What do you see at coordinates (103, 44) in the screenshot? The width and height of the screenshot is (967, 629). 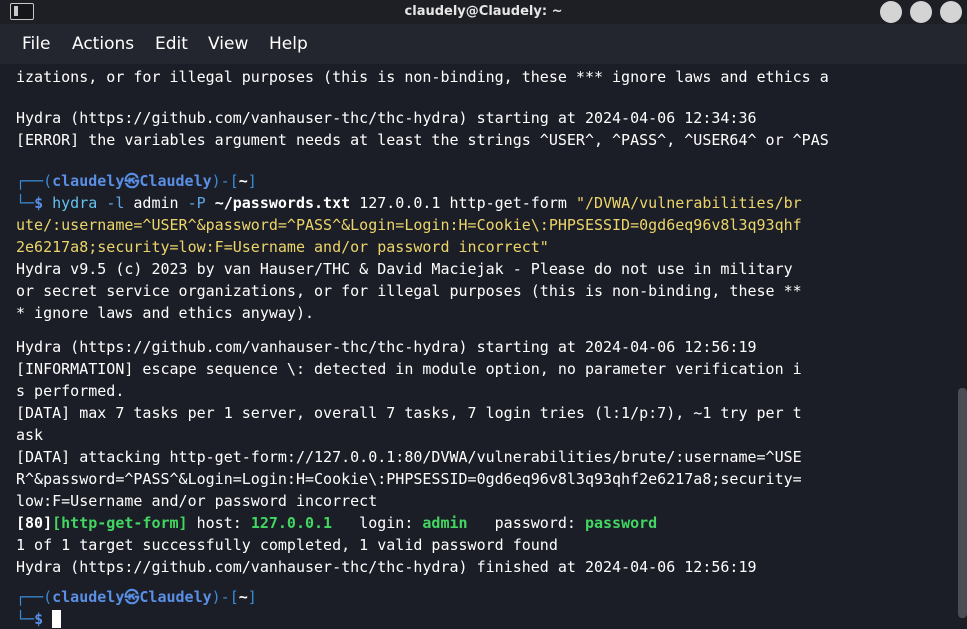 I see `menu-actions: Actions` at bounding box center [103, 44].